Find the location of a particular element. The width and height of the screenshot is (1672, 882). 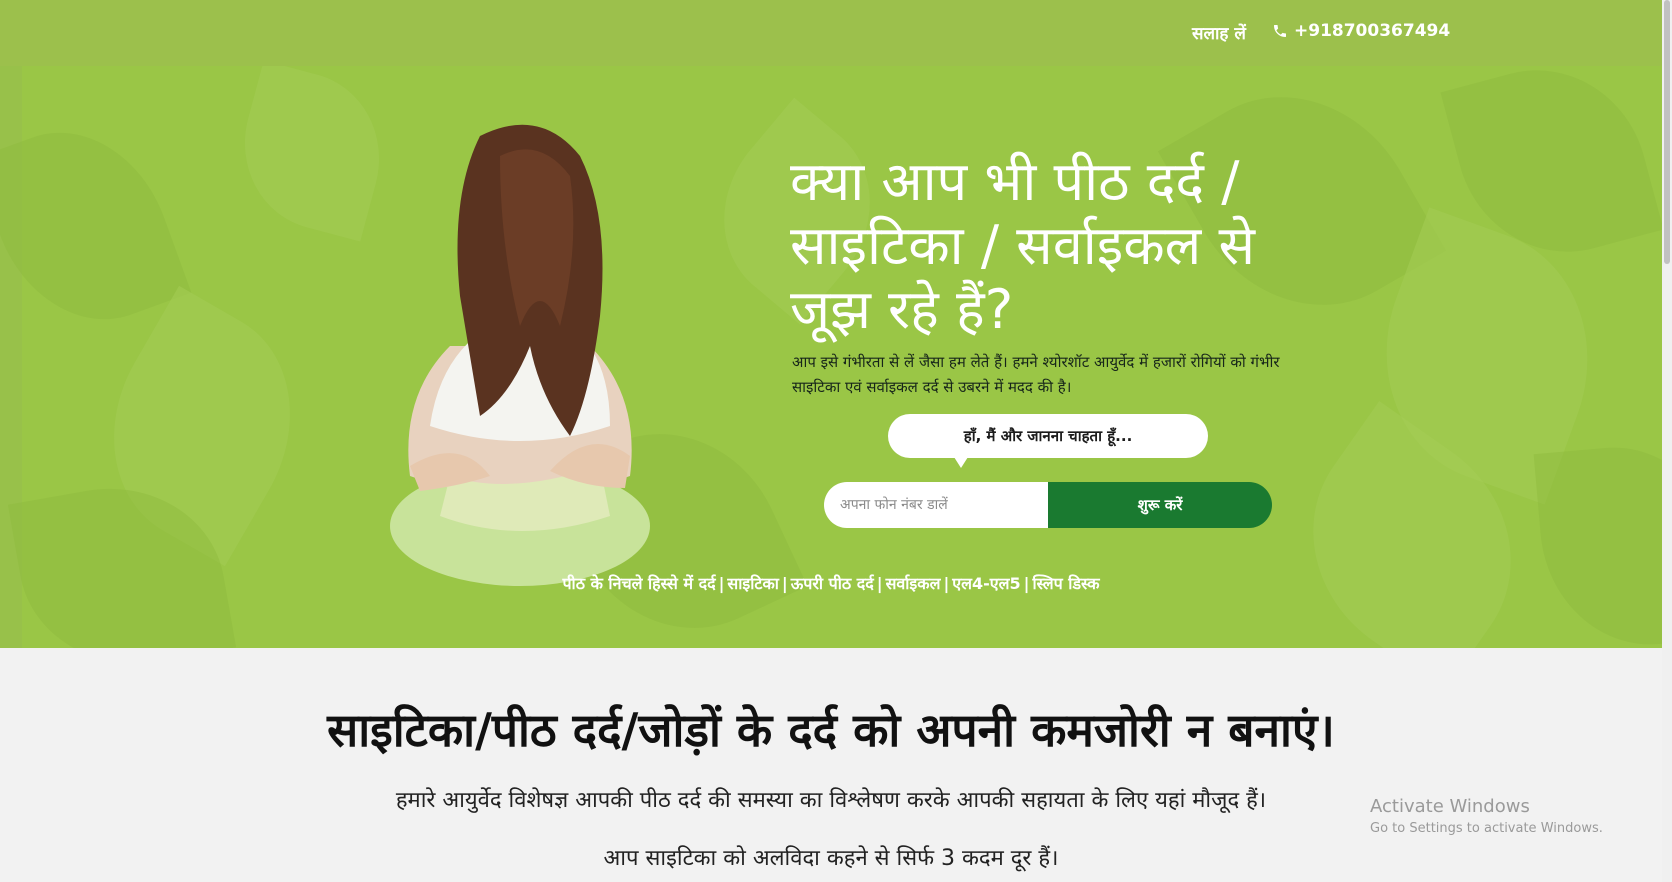

vertical-scrollbar is located at coordinates (1667, 441).